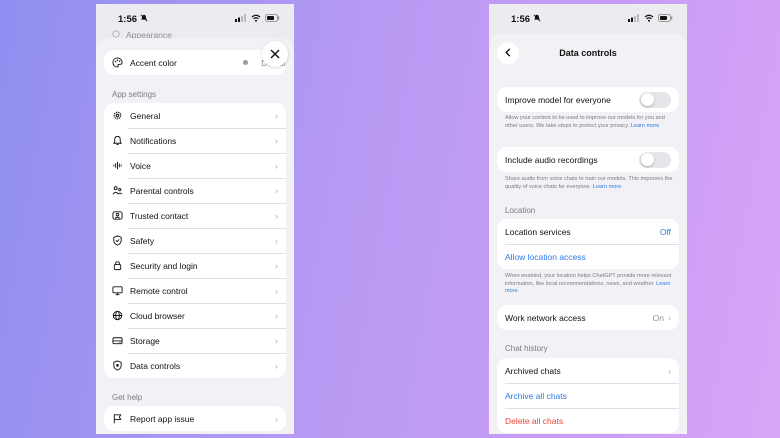 This screenshot has height=438, width=780. Describe the element at coordinates (145, 340) in the screenshot. I see `settings-item-label: Storage` at that location.